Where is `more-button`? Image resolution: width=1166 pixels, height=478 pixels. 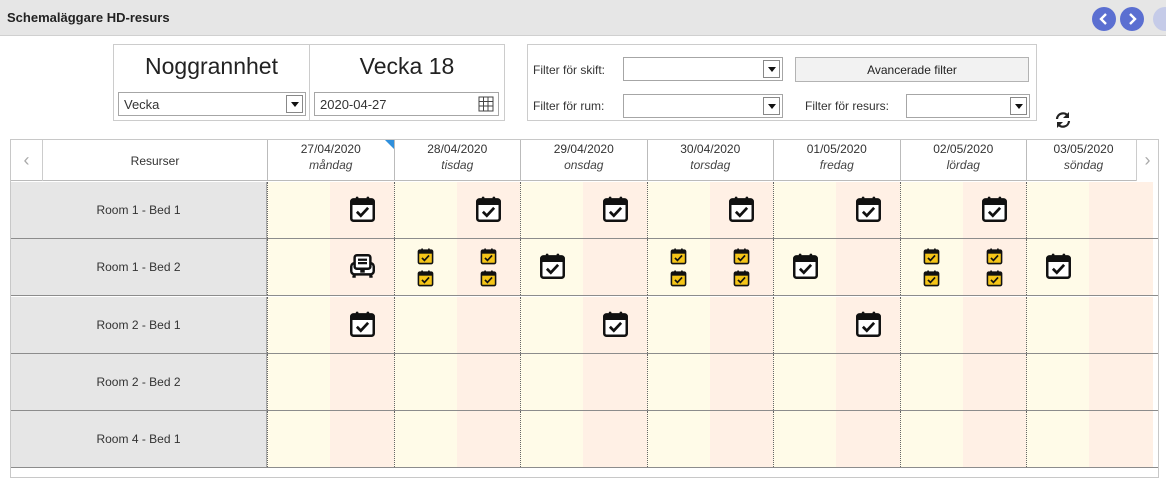
more-button is located at coordinates (1159, 19).